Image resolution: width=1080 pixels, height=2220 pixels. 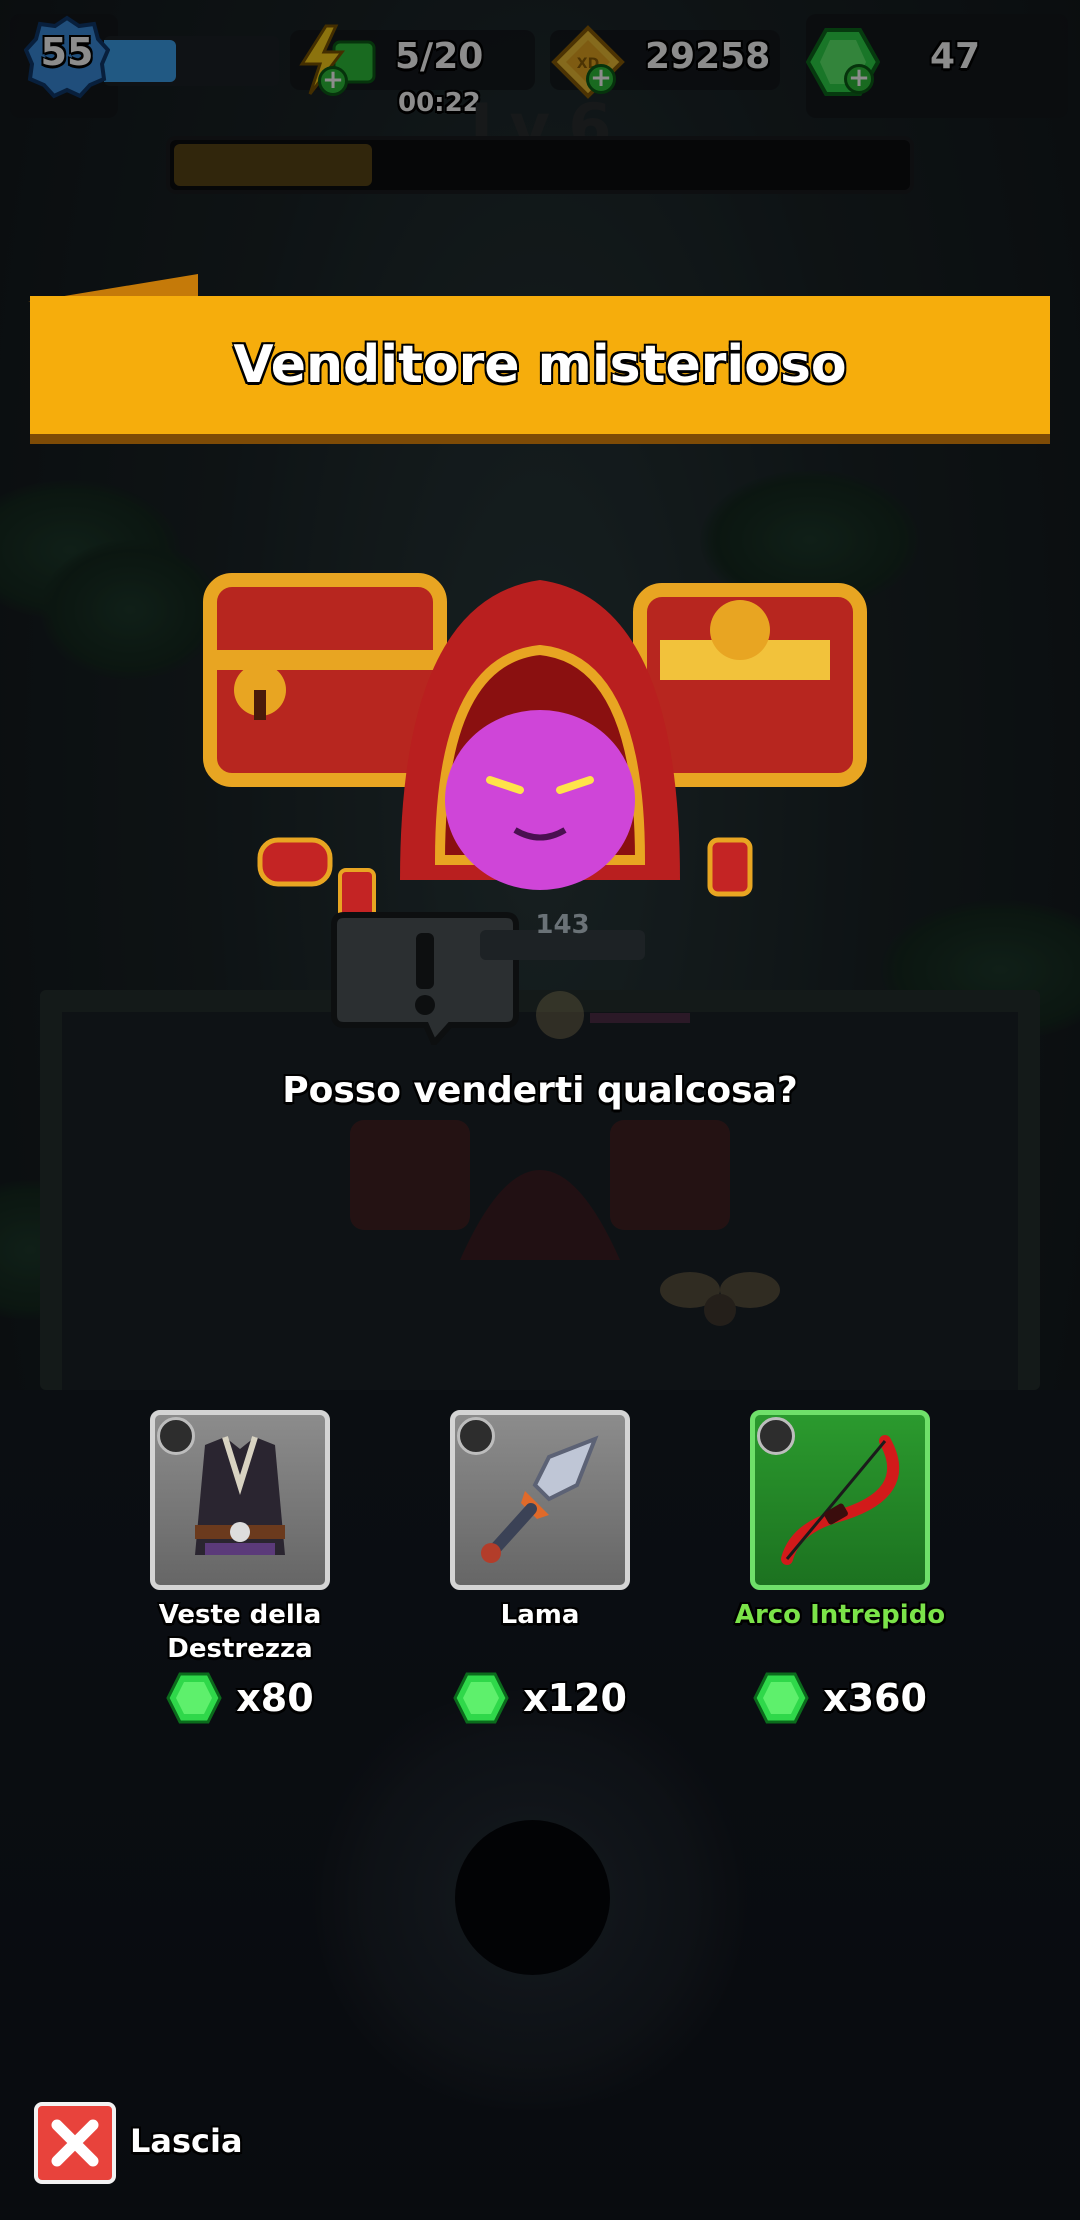 What do you see at coordinates (562, 925) in the screenshot?
I see `merchant-hp-value: 143` at bounding box center [562, 925].